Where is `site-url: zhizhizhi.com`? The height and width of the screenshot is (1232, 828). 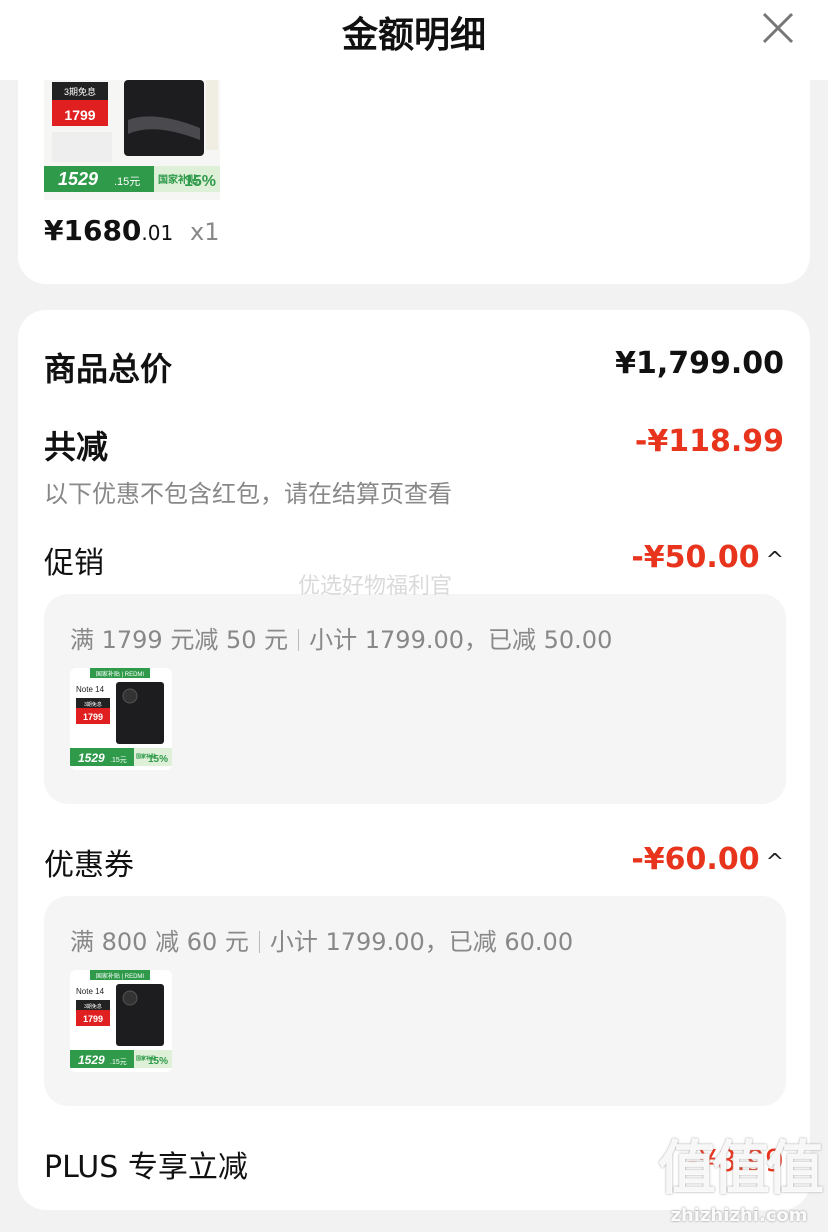 site-url: zhizhizhi.com is located at coordinates (739, 1215).